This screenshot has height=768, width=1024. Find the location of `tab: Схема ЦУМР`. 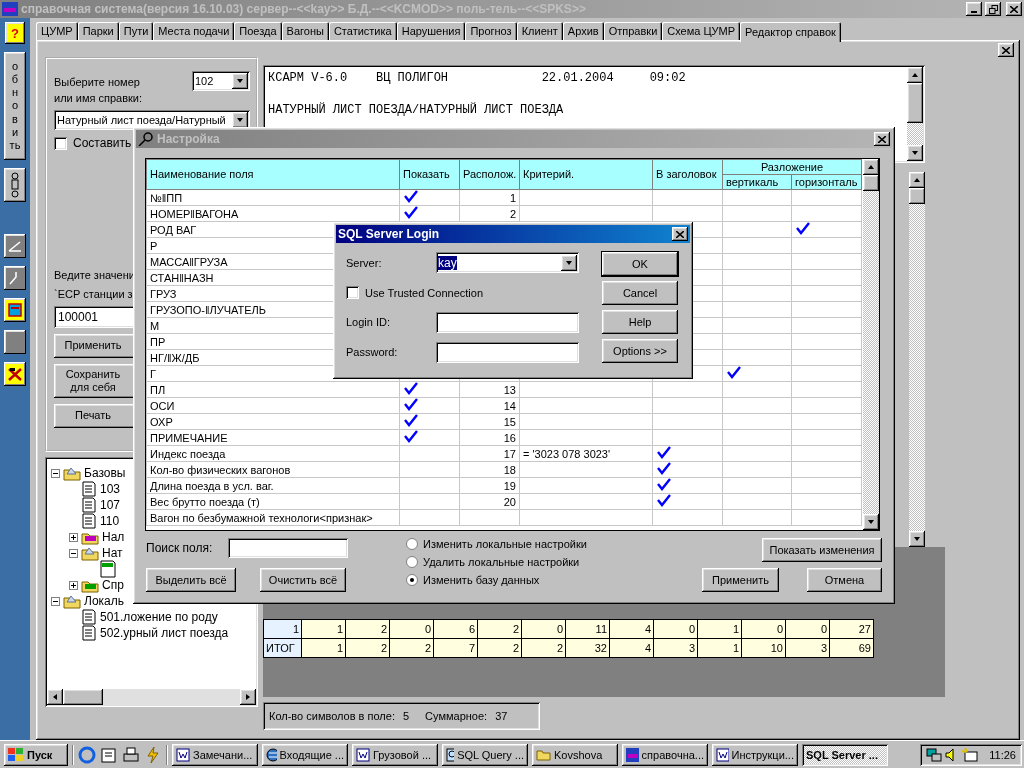

tab: Схема ЦУМР is located at coordinates (701, 31).